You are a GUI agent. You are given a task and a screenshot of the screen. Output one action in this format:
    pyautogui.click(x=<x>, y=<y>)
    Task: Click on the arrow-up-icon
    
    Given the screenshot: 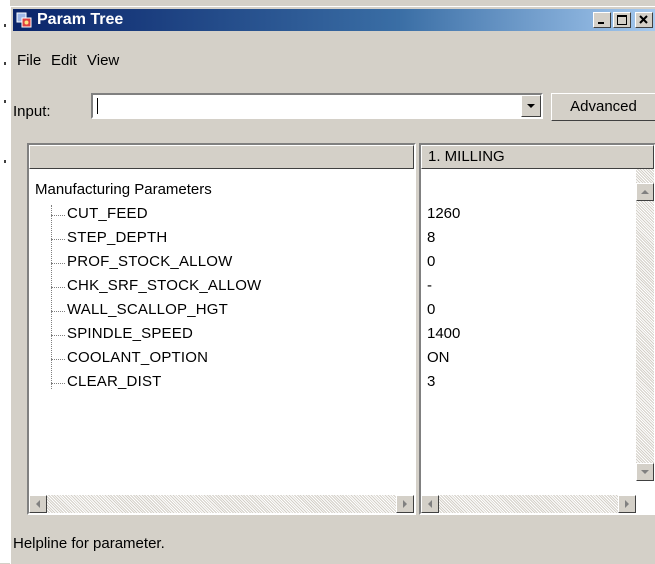 What is the action you would take?
    pyautogui.click(x=645, y=192)
    